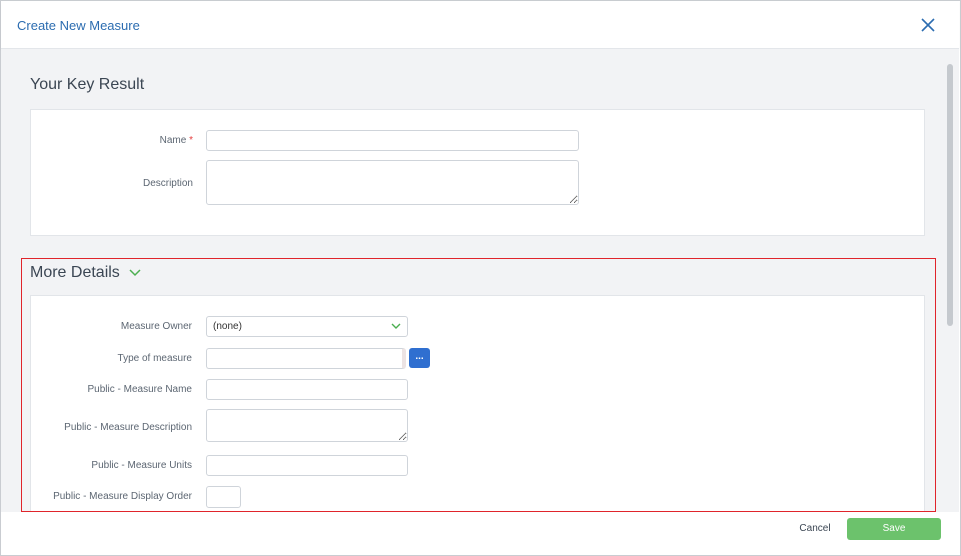 The height and width of the screenshot is (556, 961). I want to click on description-textarea, so click(392, 182).